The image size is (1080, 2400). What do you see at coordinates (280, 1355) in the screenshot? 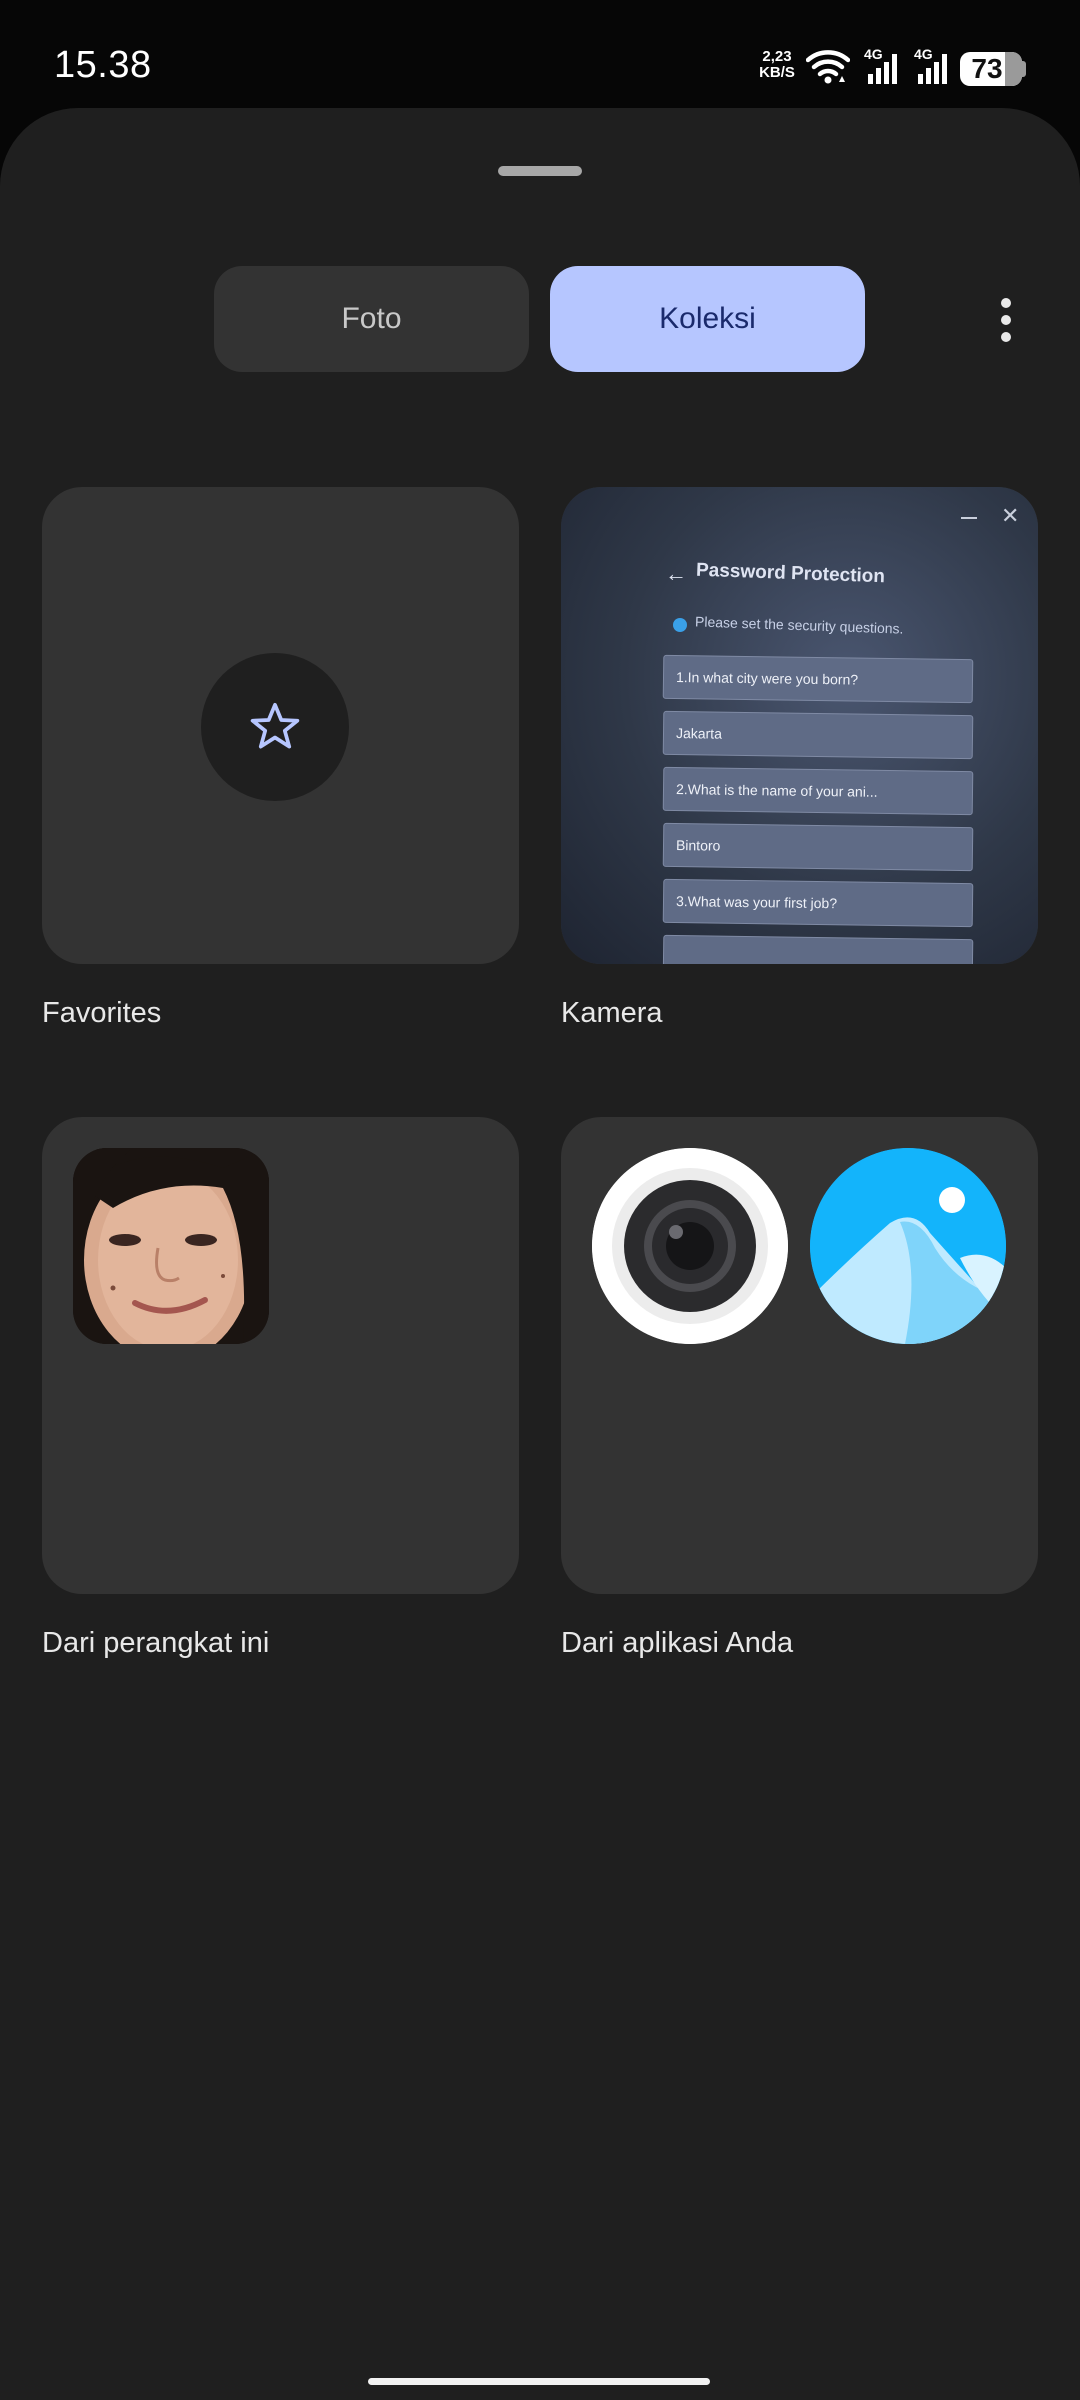
I see `album-card-device` at bounding box center [280, 1355].